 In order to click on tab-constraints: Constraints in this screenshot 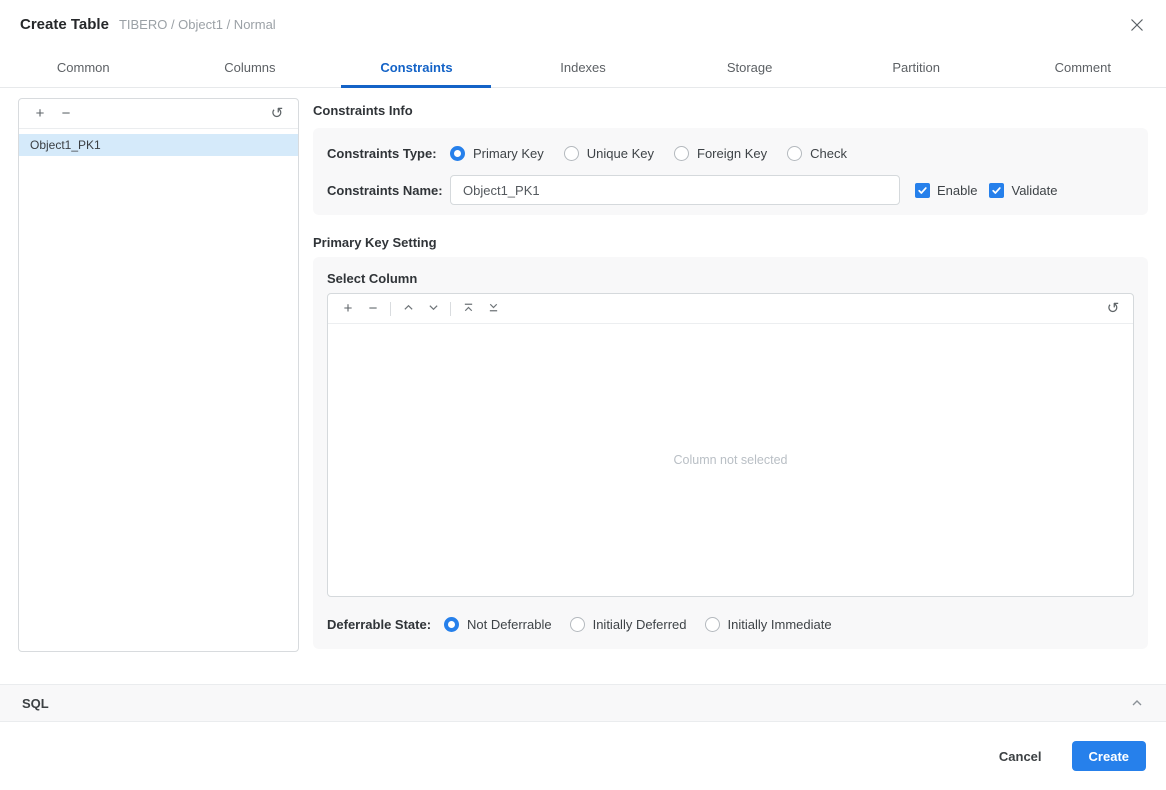, I will do `click(416, 67)`.